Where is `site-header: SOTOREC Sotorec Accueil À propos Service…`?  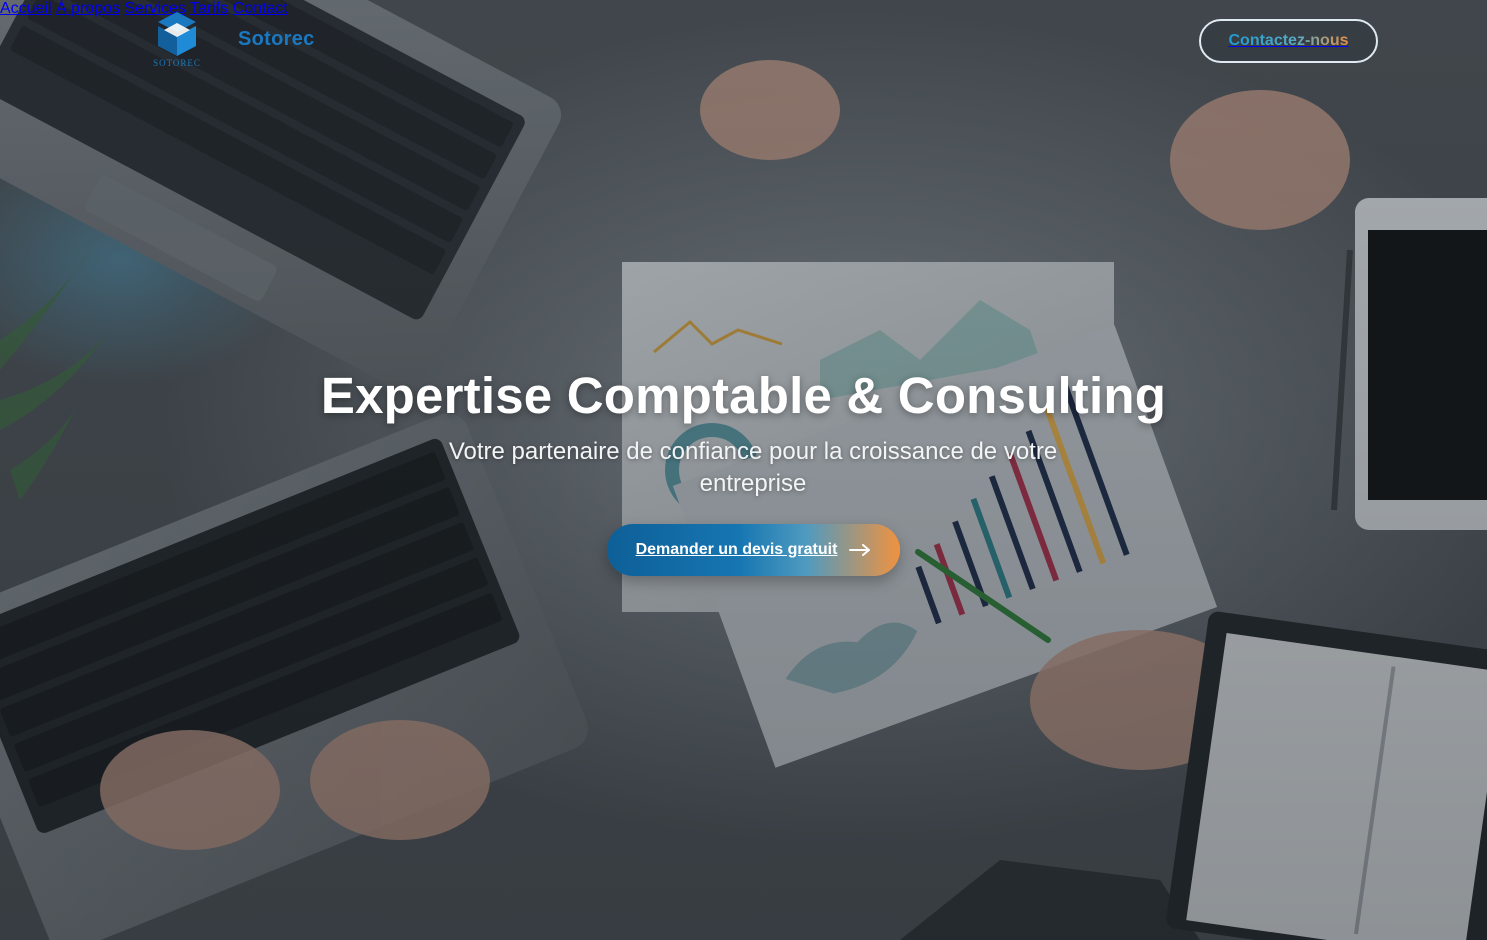
site-header: SOTOREC Sotorec Accueil À propos Service… is located at coordinates (743, 42).